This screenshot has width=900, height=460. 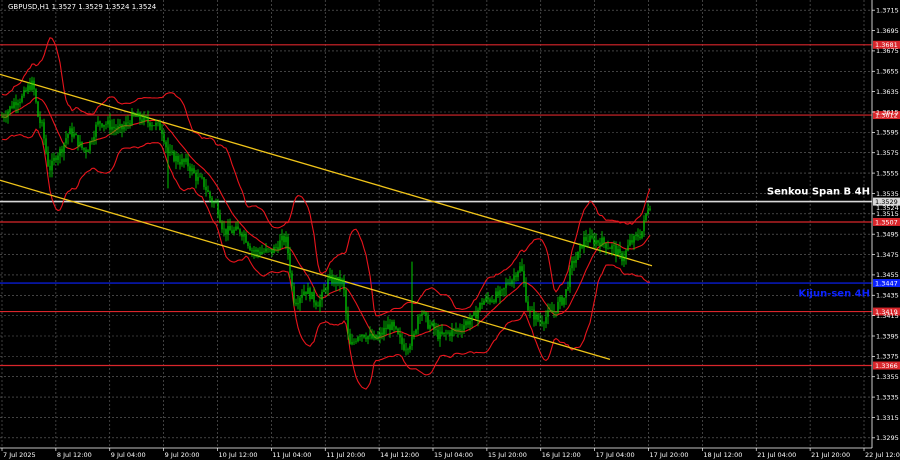 I want to click on x-tick-label: 15 Jul 04:00, so click(x=453, y=455).